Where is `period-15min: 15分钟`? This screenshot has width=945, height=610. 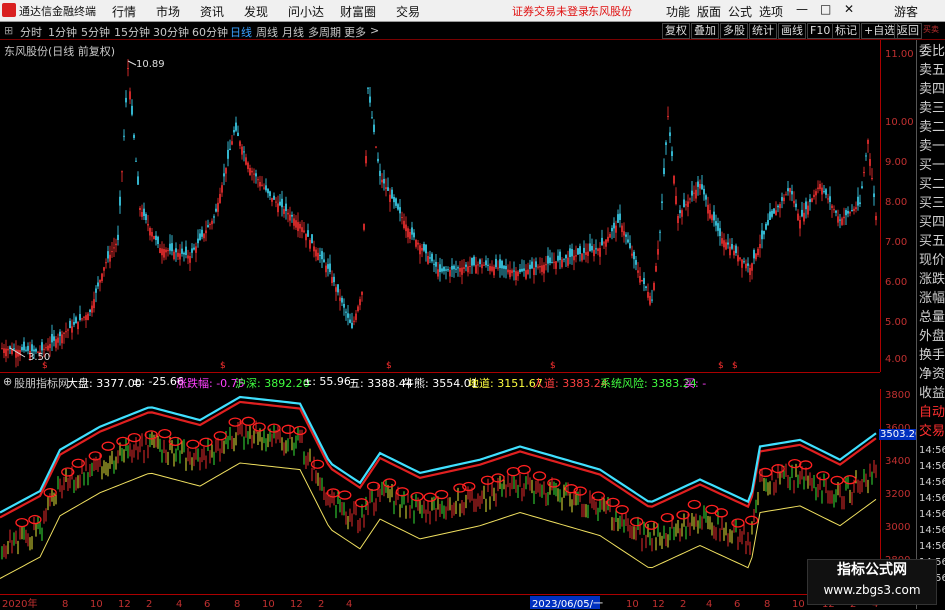 period-15min: 15分钟 is located at coordinates (132, 32).